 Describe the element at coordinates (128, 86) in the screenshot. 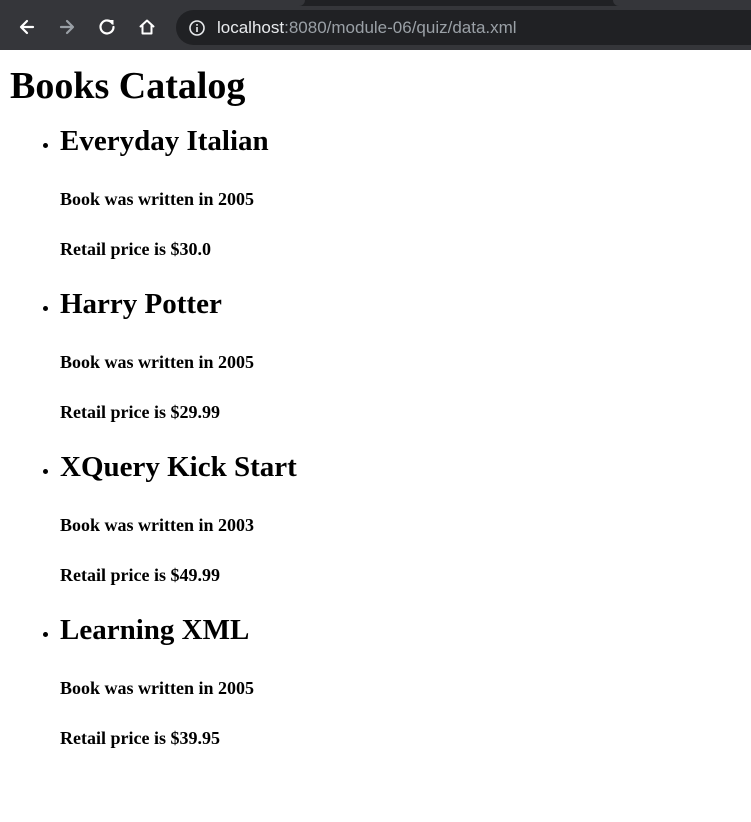

I see `page-title: Books Catalog` at that location.